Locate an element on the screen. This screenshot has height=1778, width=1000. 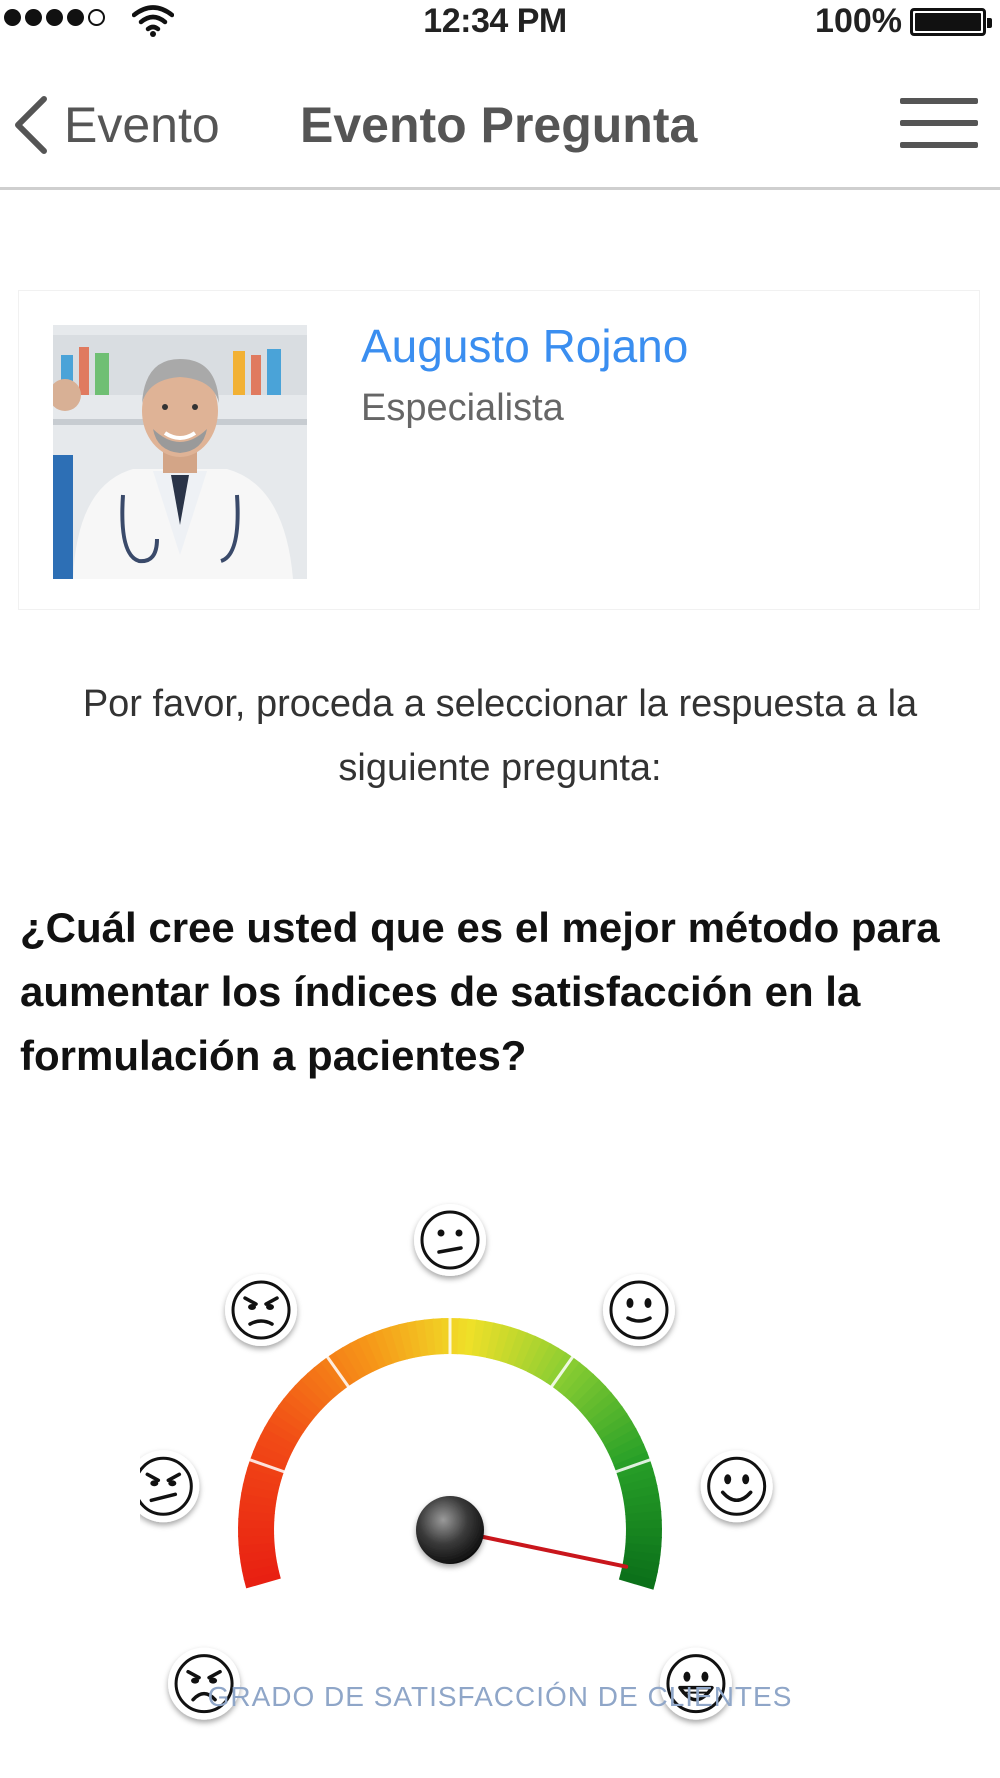
slight-smile-face-icon is located at coordinates (638, 1310).